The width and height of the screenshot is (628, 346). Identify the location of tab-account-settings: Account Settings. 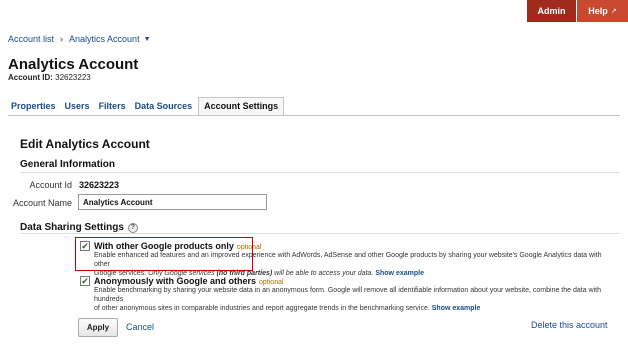
(241, 106).